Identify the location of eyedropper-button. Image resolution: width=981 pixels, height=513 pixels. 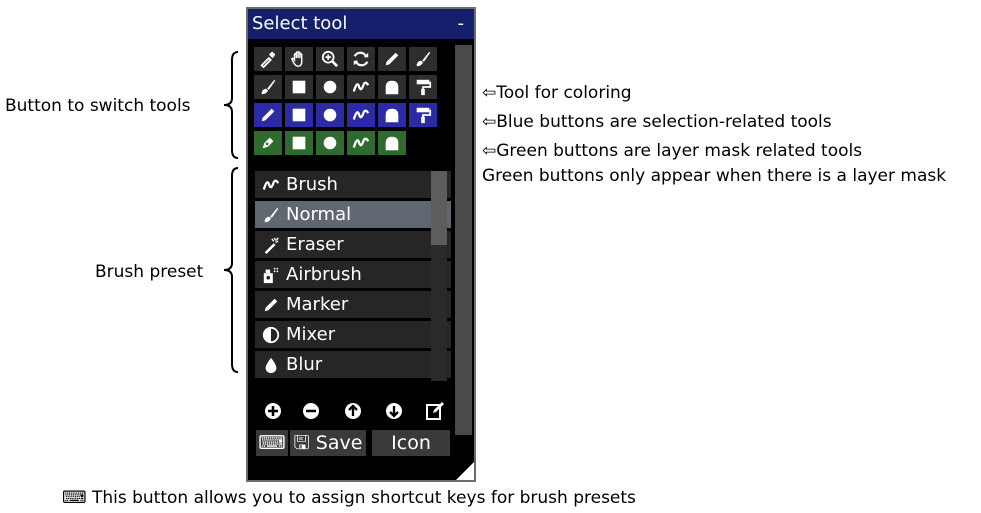
(268, 59).